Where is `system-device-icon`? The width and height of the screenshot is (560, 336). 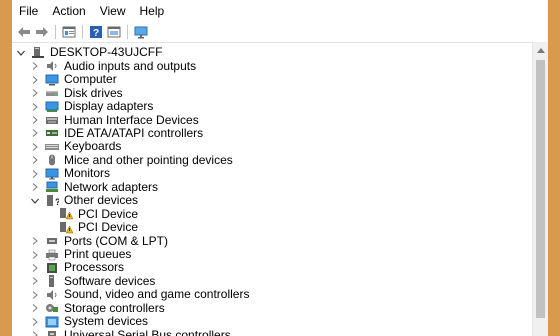
system-device-icon is located at coordinates (52, 322).